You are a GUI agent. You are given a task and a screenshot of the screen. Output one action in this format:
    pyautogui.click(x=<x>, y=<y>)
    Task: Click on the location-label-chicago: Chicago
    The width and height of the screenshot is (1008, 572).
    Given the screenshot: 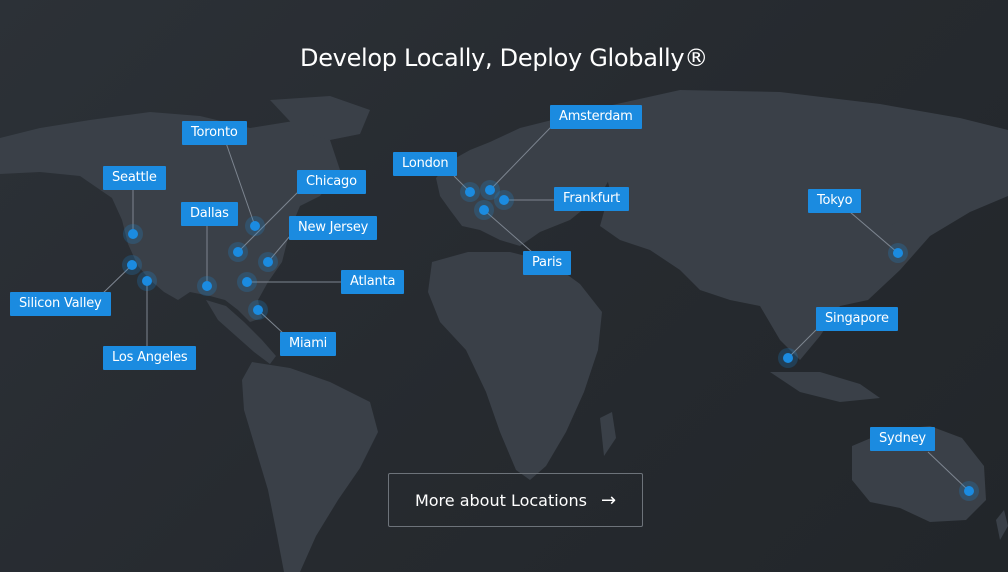 What is the action you would take?
    pyautogui.click(x=331, y=182)
    